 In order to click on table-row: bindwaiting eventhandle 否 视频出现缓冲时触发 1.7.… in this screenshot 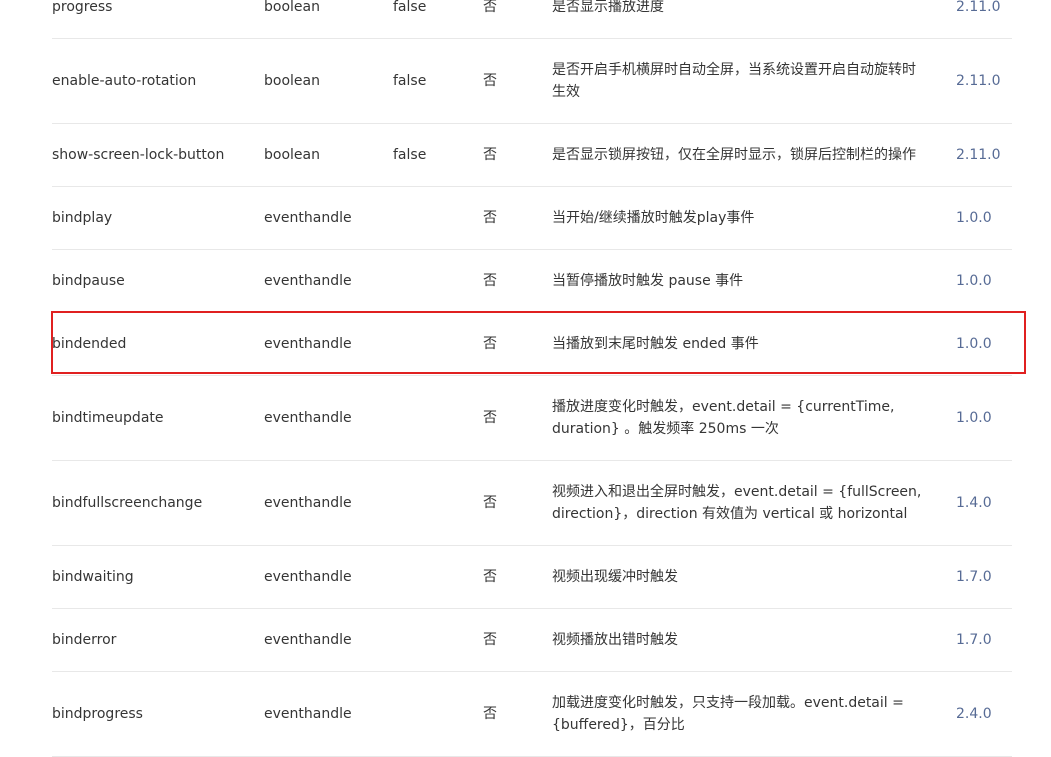, I will do `click(532, 577)`.